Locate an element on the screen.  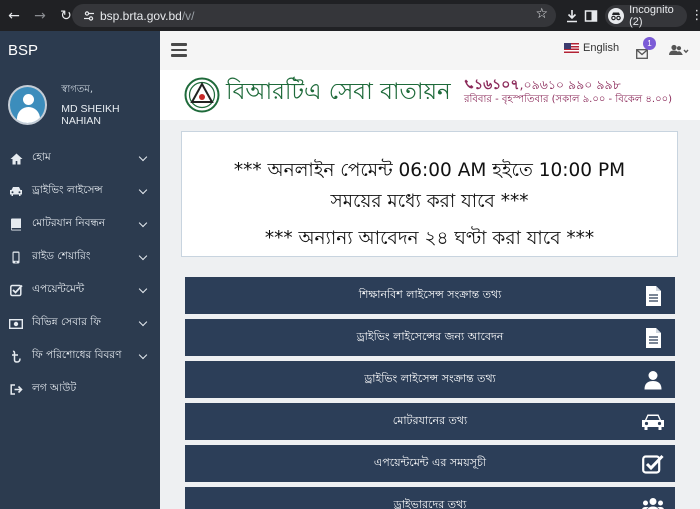
hamburger-menu-icon is located at coordinates (179, 50).